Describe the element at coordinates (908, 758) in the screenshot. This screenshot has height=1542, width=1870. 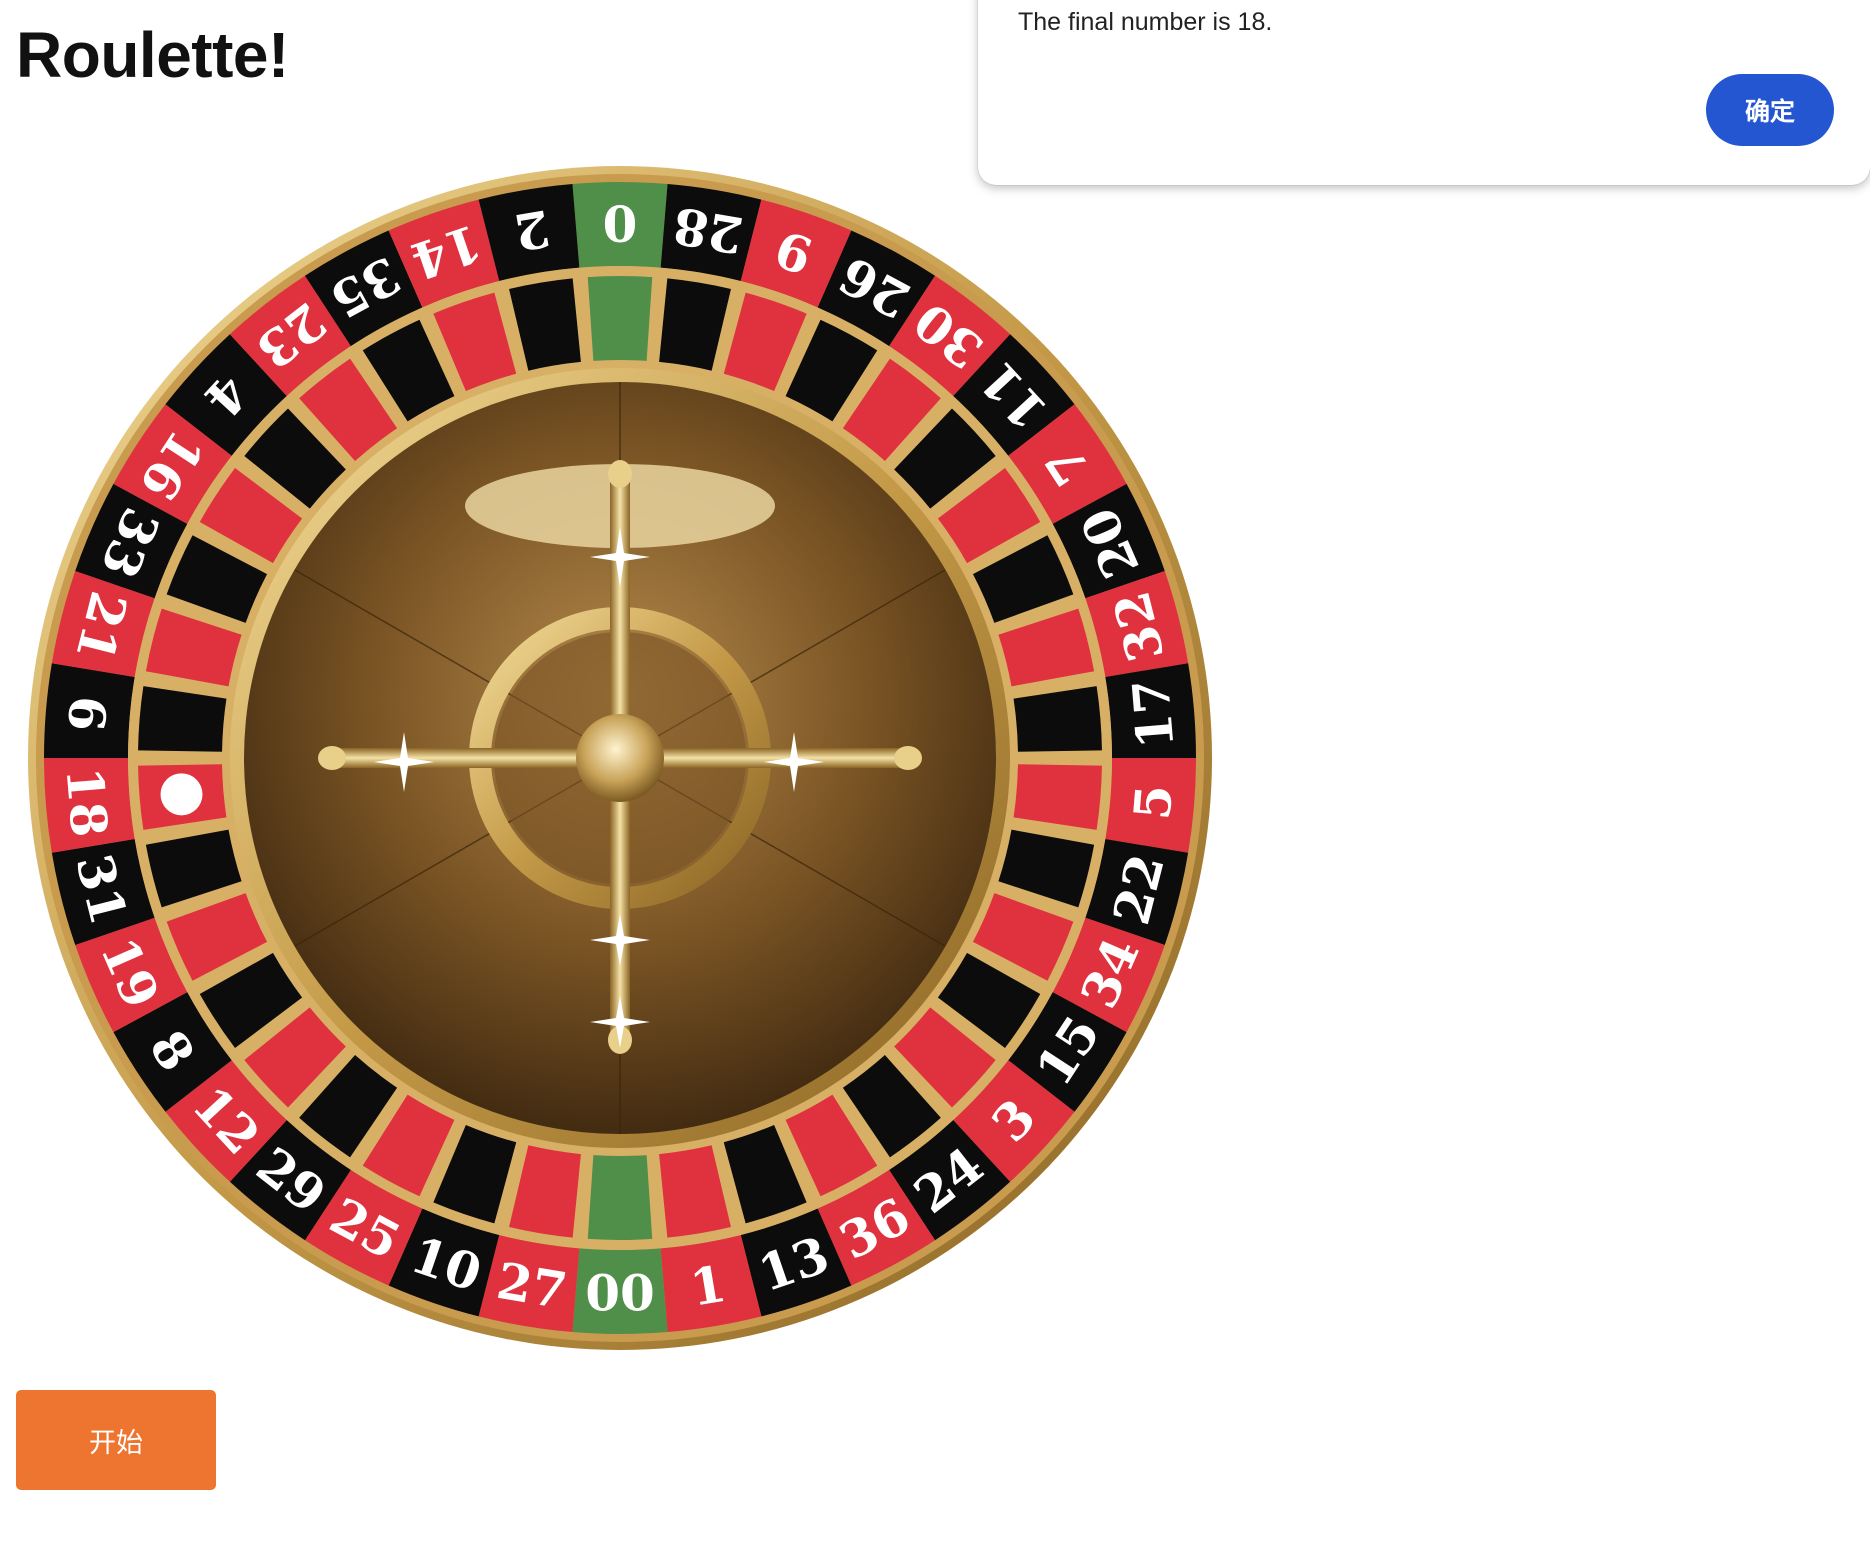
I see `spoke-knob-right` at that location.